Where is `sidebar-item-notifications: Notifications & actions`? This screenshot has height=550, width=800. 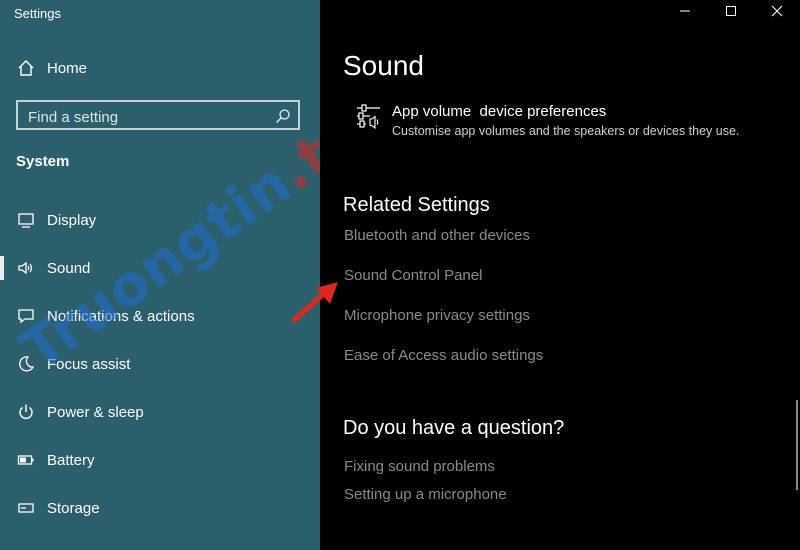 sidebar-item-notifications: Notifications & actions is located at coordinates (160, 316).